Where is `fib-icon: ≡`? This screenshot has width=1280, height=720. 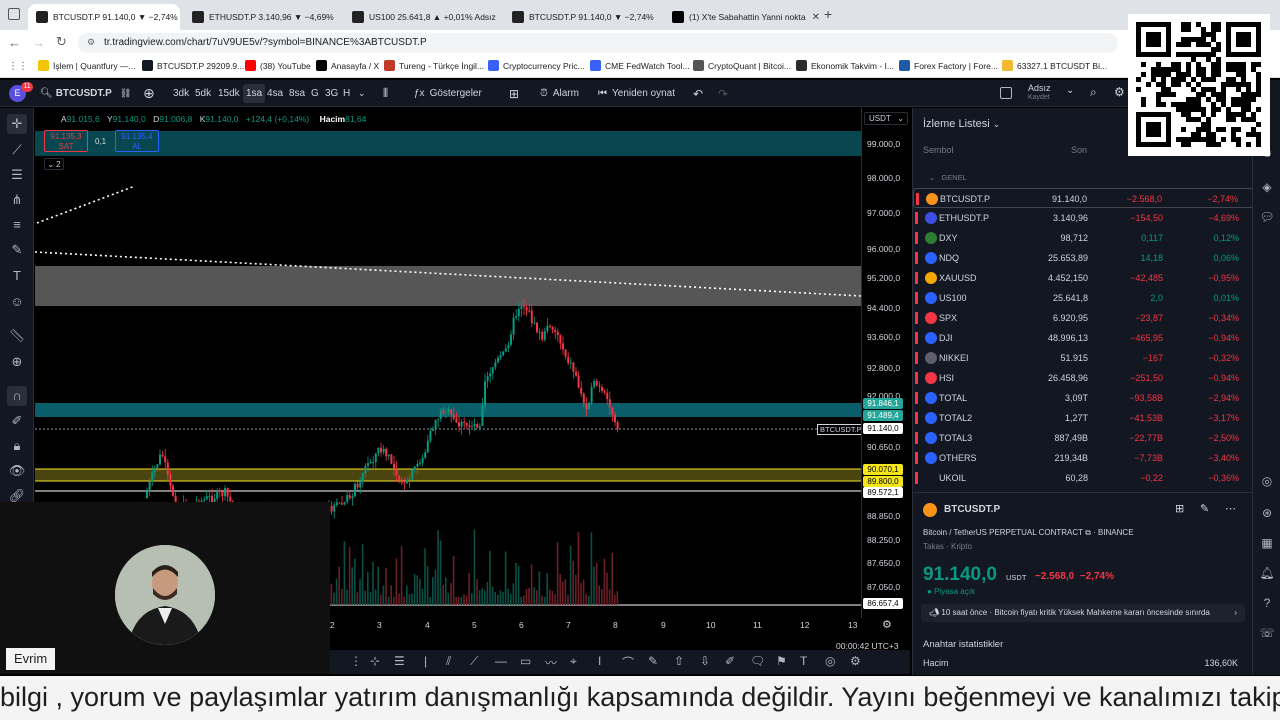 fib-icon: ≡ is located at coordinates (17, 225).